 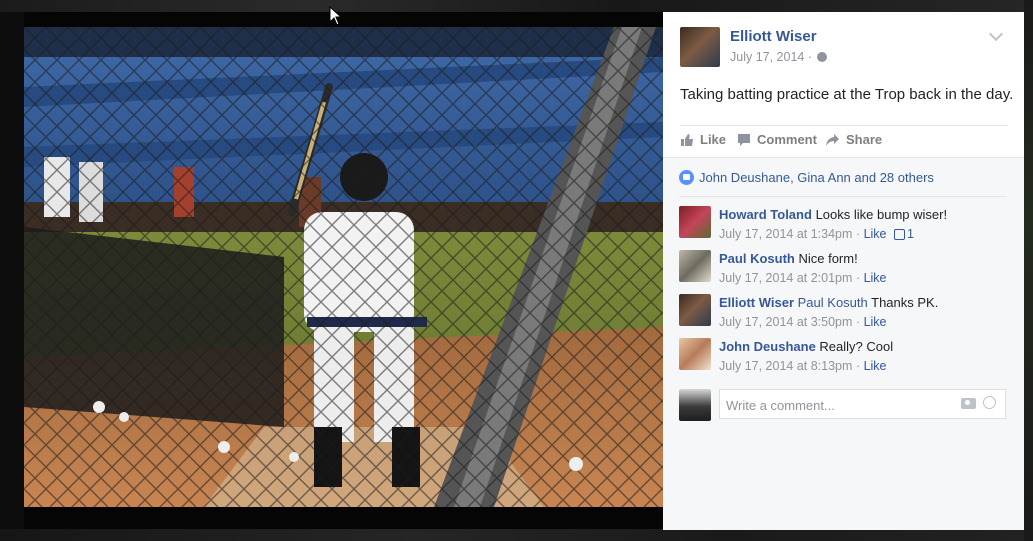 I want to click on comment-time: July 17, 2014 at 1:34pm, so click(x=785, y=234).